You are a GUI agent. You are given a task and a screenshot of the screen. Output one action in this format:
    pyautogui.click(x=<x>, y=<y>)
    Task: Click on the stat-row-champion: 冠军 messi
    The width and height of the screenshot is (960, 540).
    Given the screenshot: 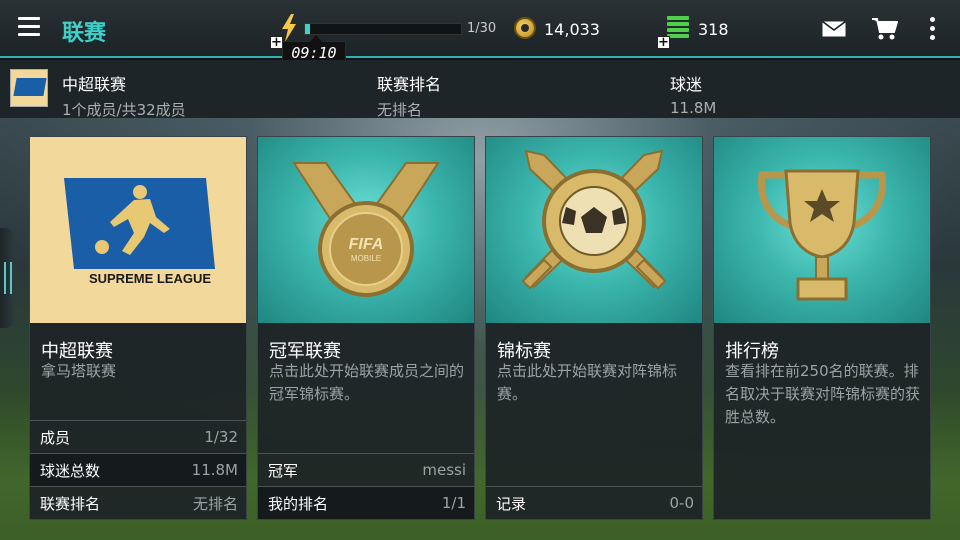 What is the action you would take?
    pyautogui.click(x=366, y=469)
    